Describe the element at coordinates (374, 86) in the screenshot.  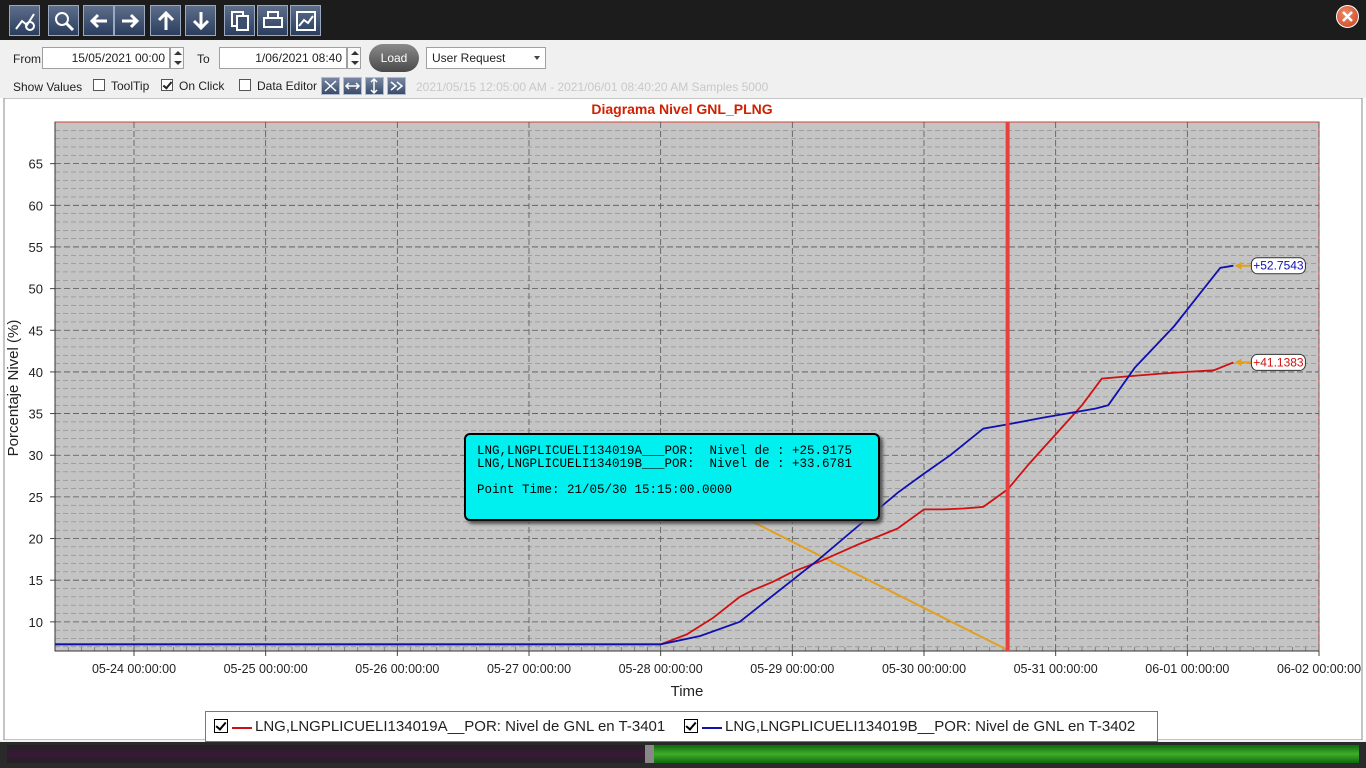
I see `vertical-zoom-icon` at that location.